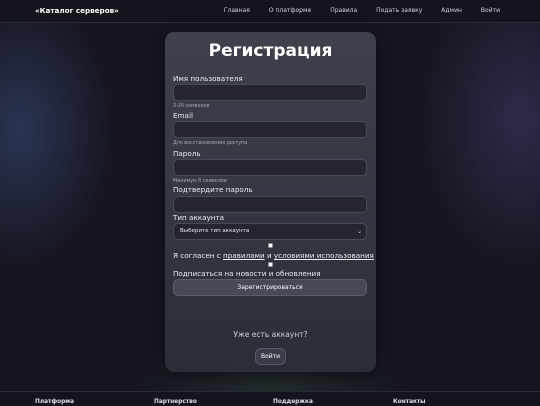 This screenshot has height=406, width=540. Describe the element at coordinates (270, 167) in the screenshot. I see `password-input` at that location.